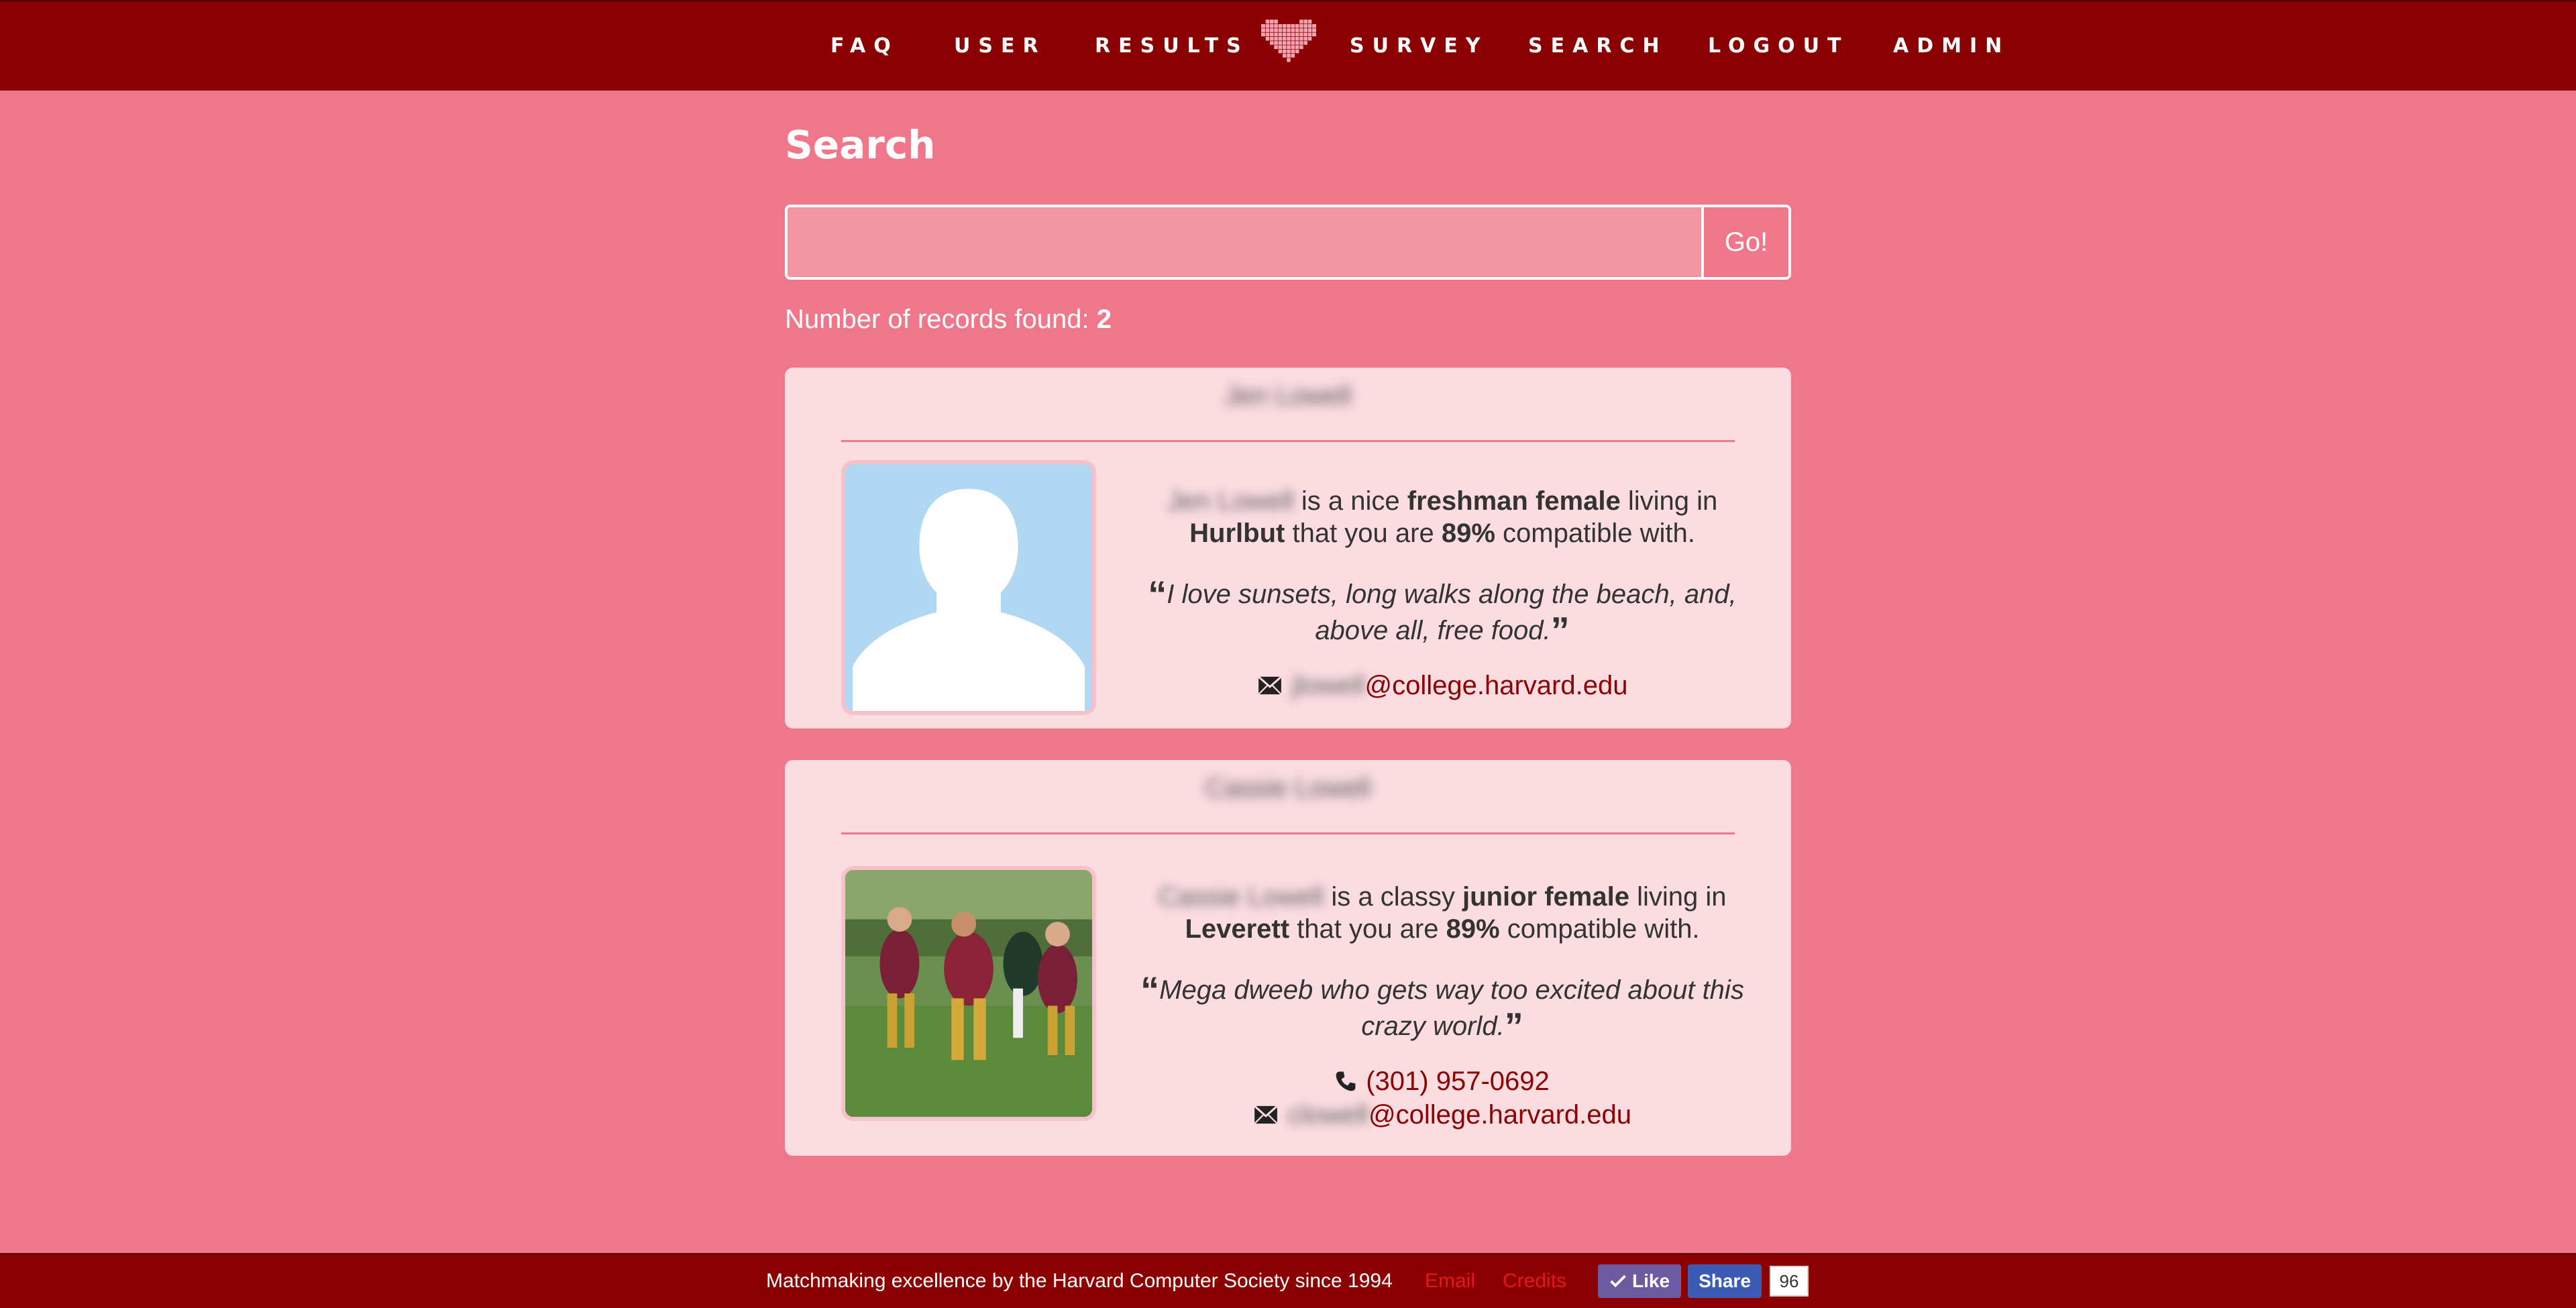 This screenshot has height=1308, width=2576. What do you see at coordinates (1237, 533) in the screenshot?
I see `house-name: Hurlbut` at bounding box center [1237, 533].